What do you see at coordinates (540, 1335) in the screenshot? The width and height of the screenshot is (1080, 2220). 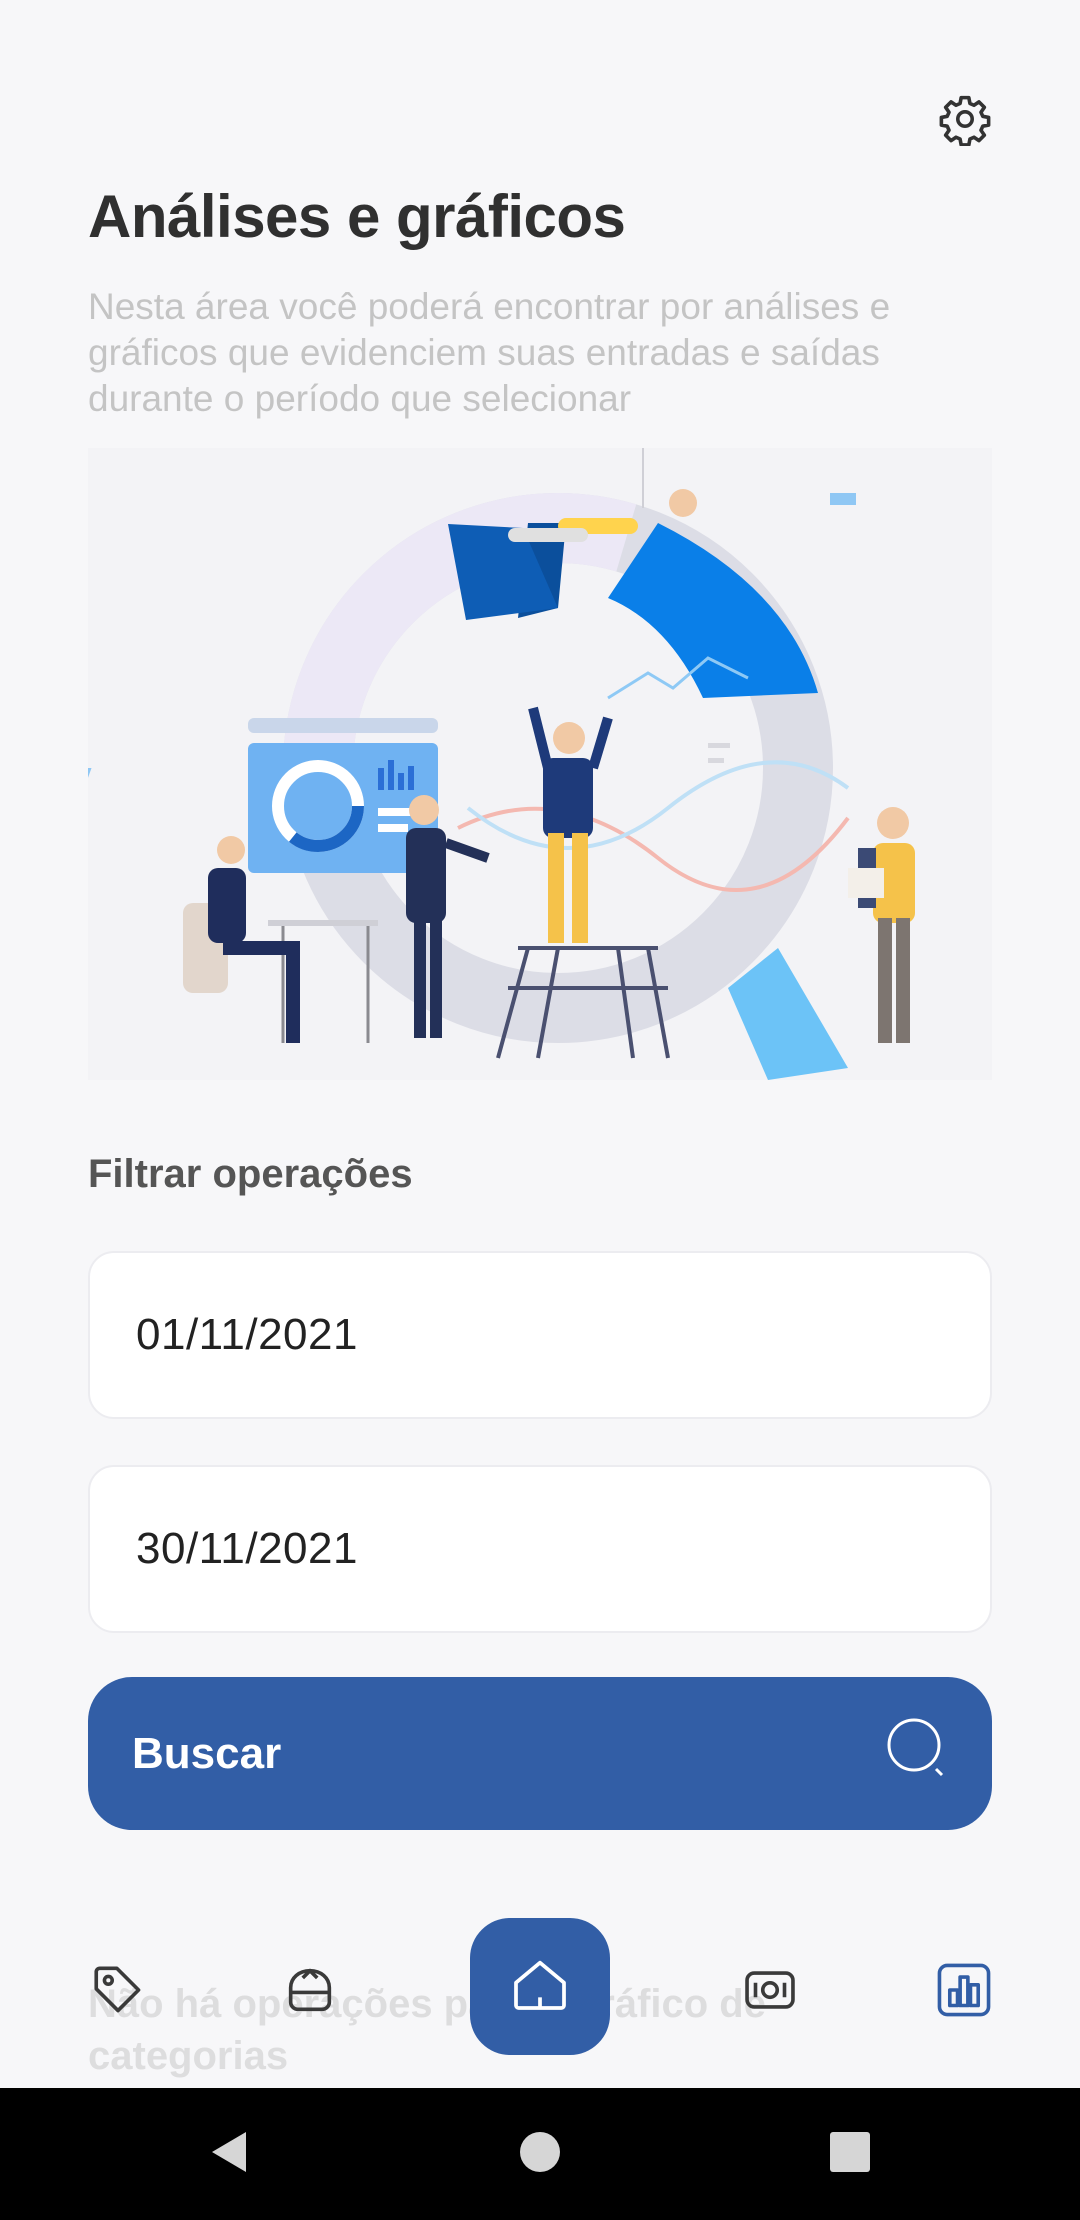 I see `start-date-field: 01/11/2021` at bounding box center [540, 1335].